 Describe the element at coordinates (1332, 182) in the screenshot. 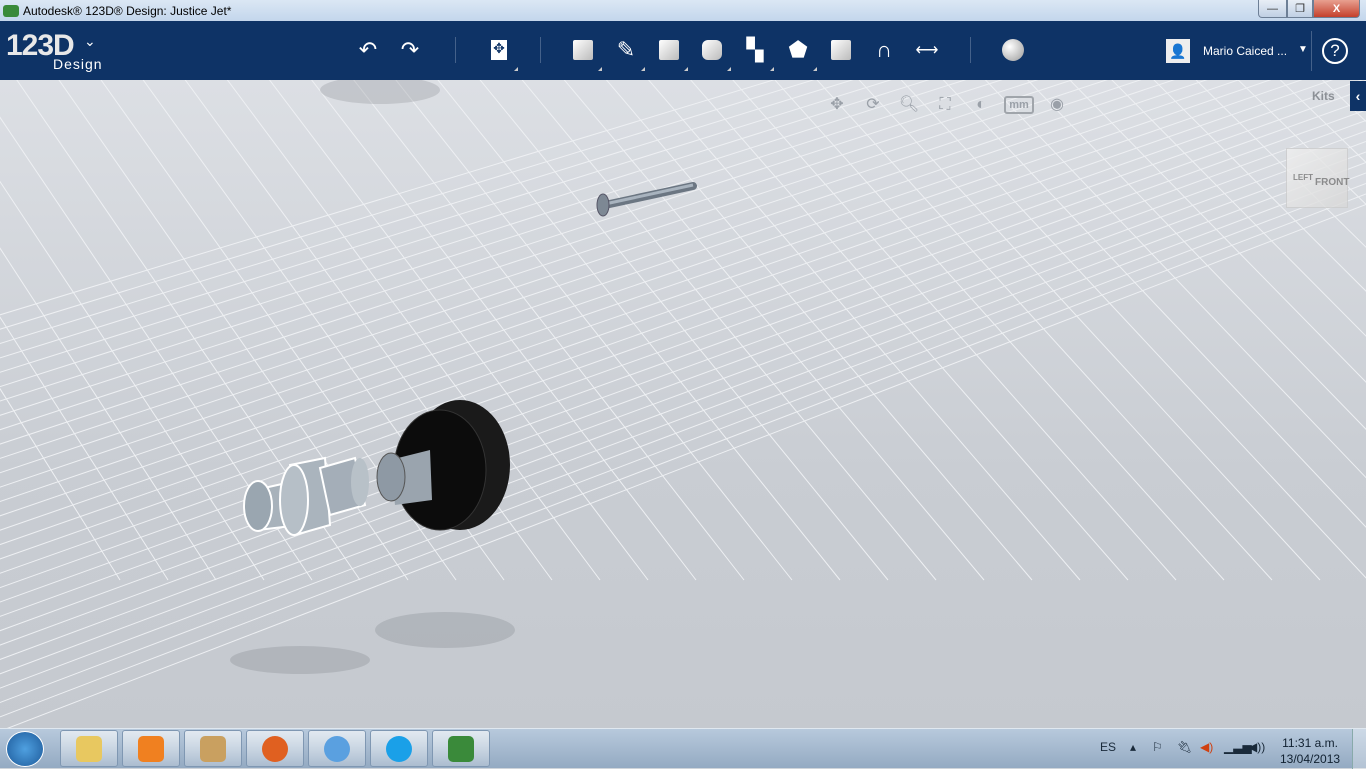

I see `viewcube-front: FRONT` at that location.